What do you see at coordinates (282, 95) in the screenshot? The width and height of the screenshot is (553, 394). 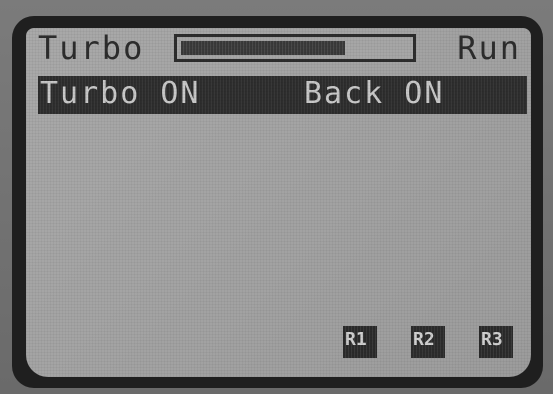 I see `status-row: Turbo ON Back ON` at bounding box center [282, 95].